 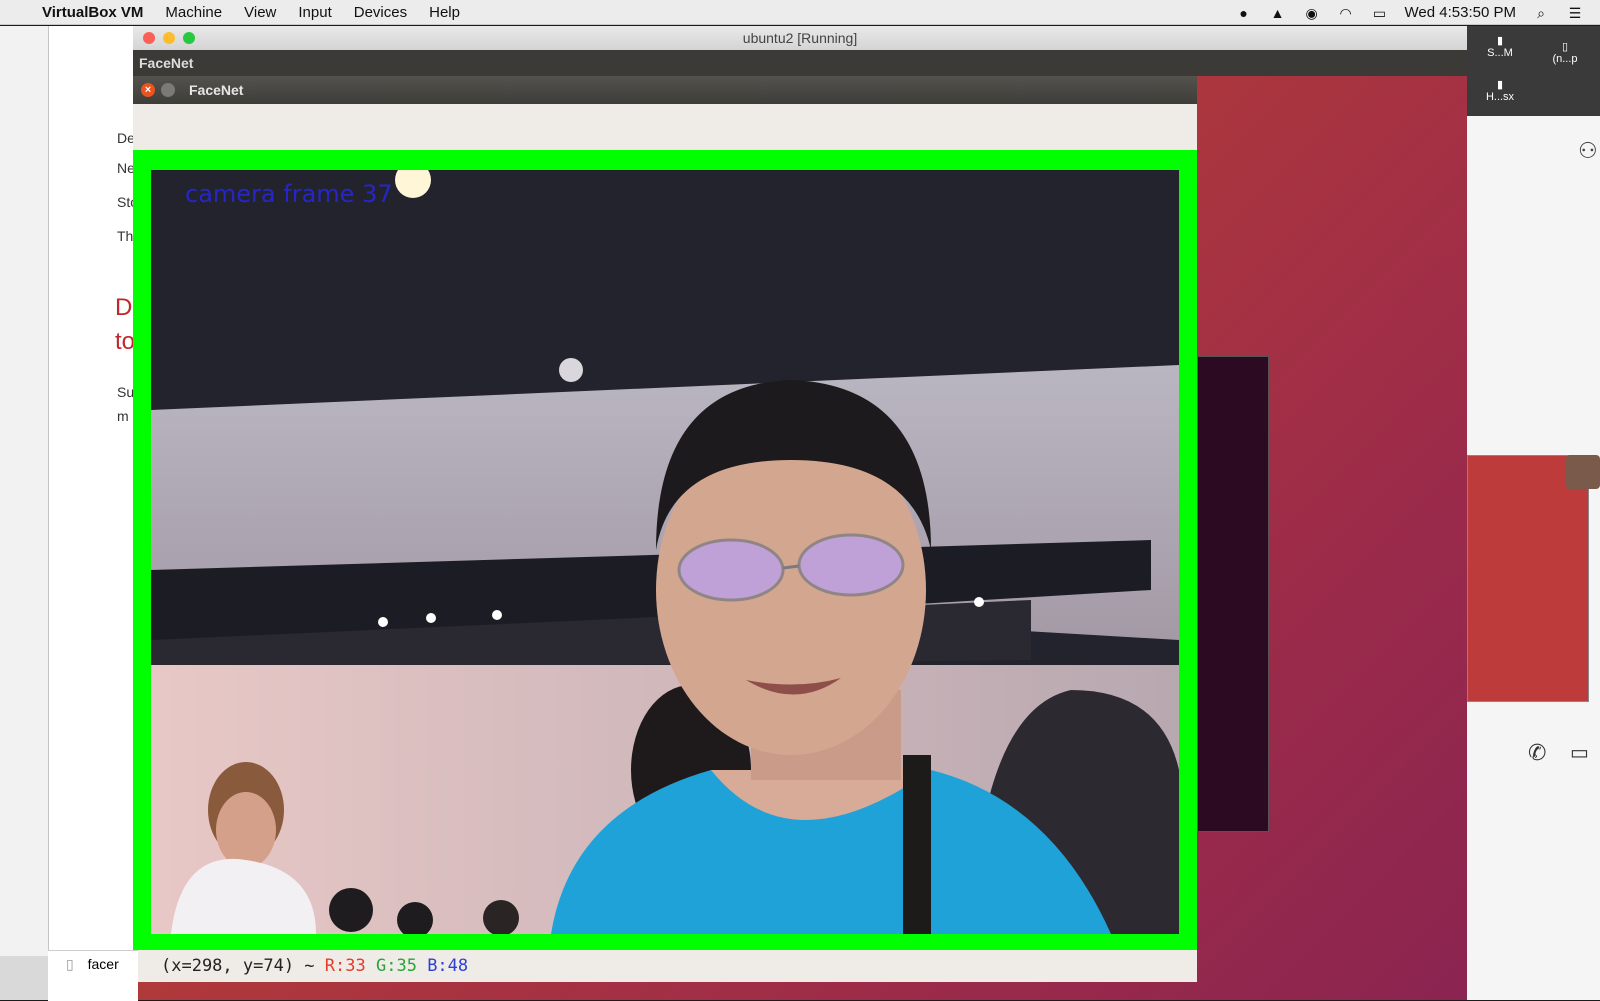 What do you see at coordinates (1312, 13) in the screenshot?
I see `skype-icon: ◉` at bounding box center [1312, 13].